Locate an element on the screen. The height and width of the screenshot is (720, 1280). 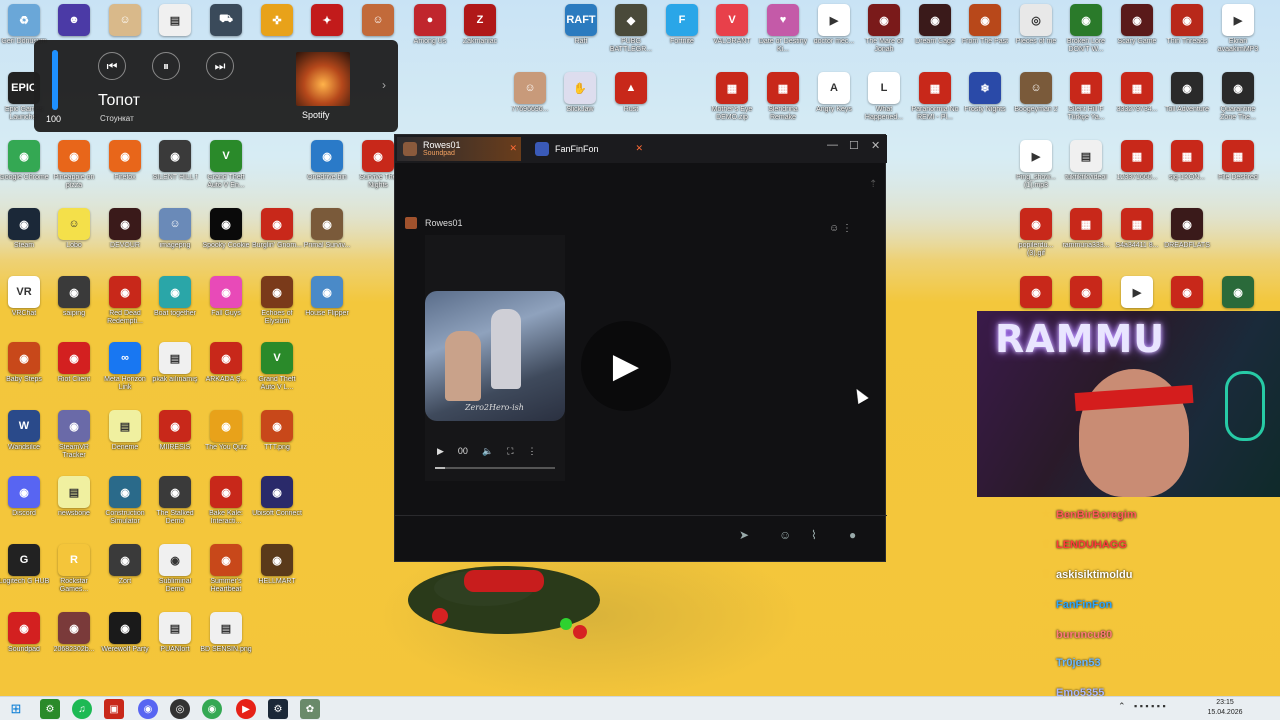
pause-icon: ⏸ is located at coordinates (166, 66).